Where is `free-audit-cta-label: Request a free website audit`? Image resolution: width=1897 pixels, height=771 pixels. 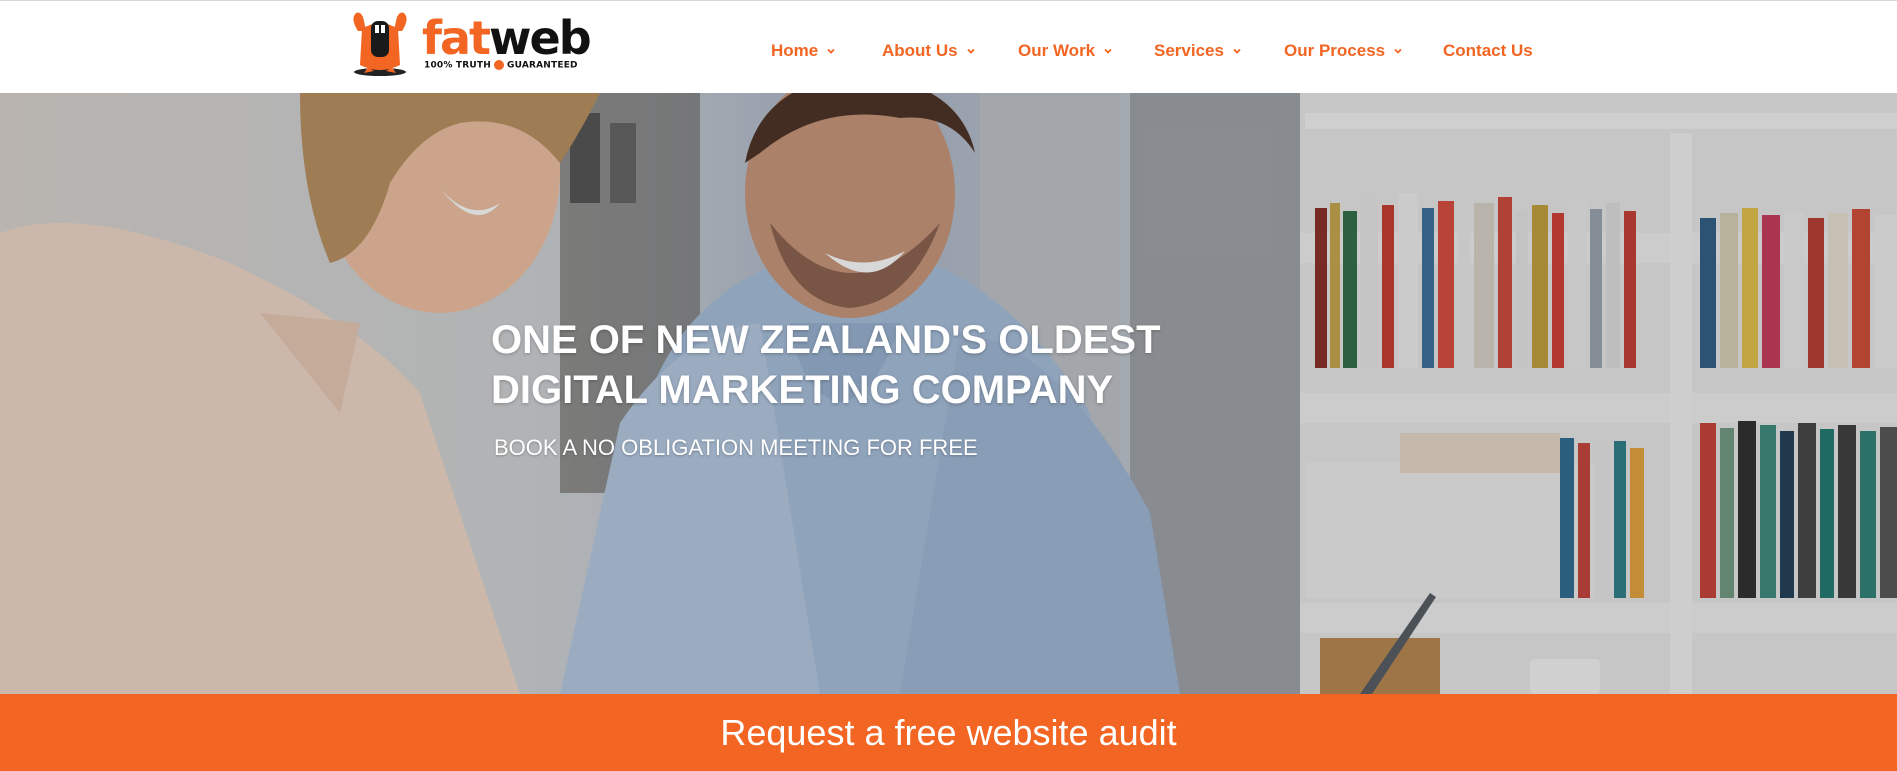 free-audit-cta-label: Request a free website audit is located at coordinates (948, 732).